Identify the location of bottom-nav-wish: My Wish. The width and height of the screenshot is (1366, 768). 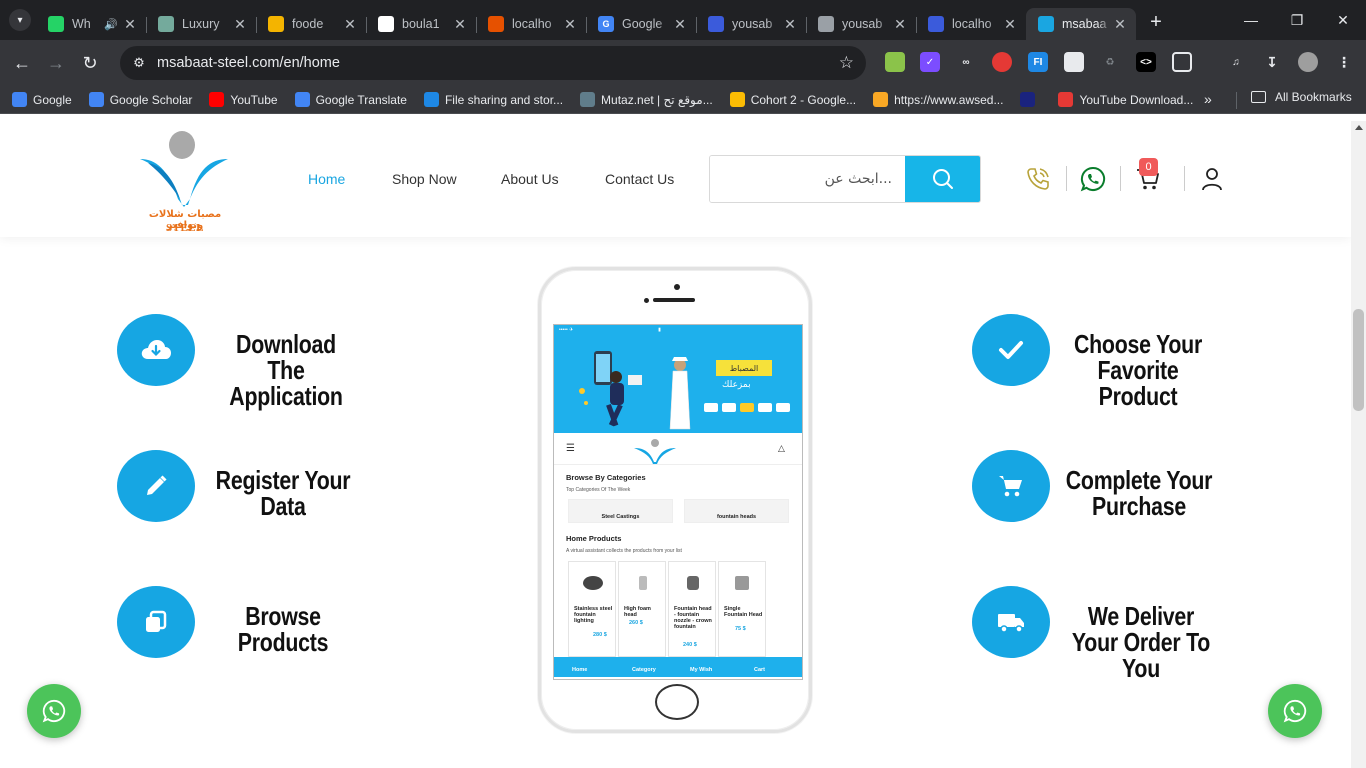
(701, 670).